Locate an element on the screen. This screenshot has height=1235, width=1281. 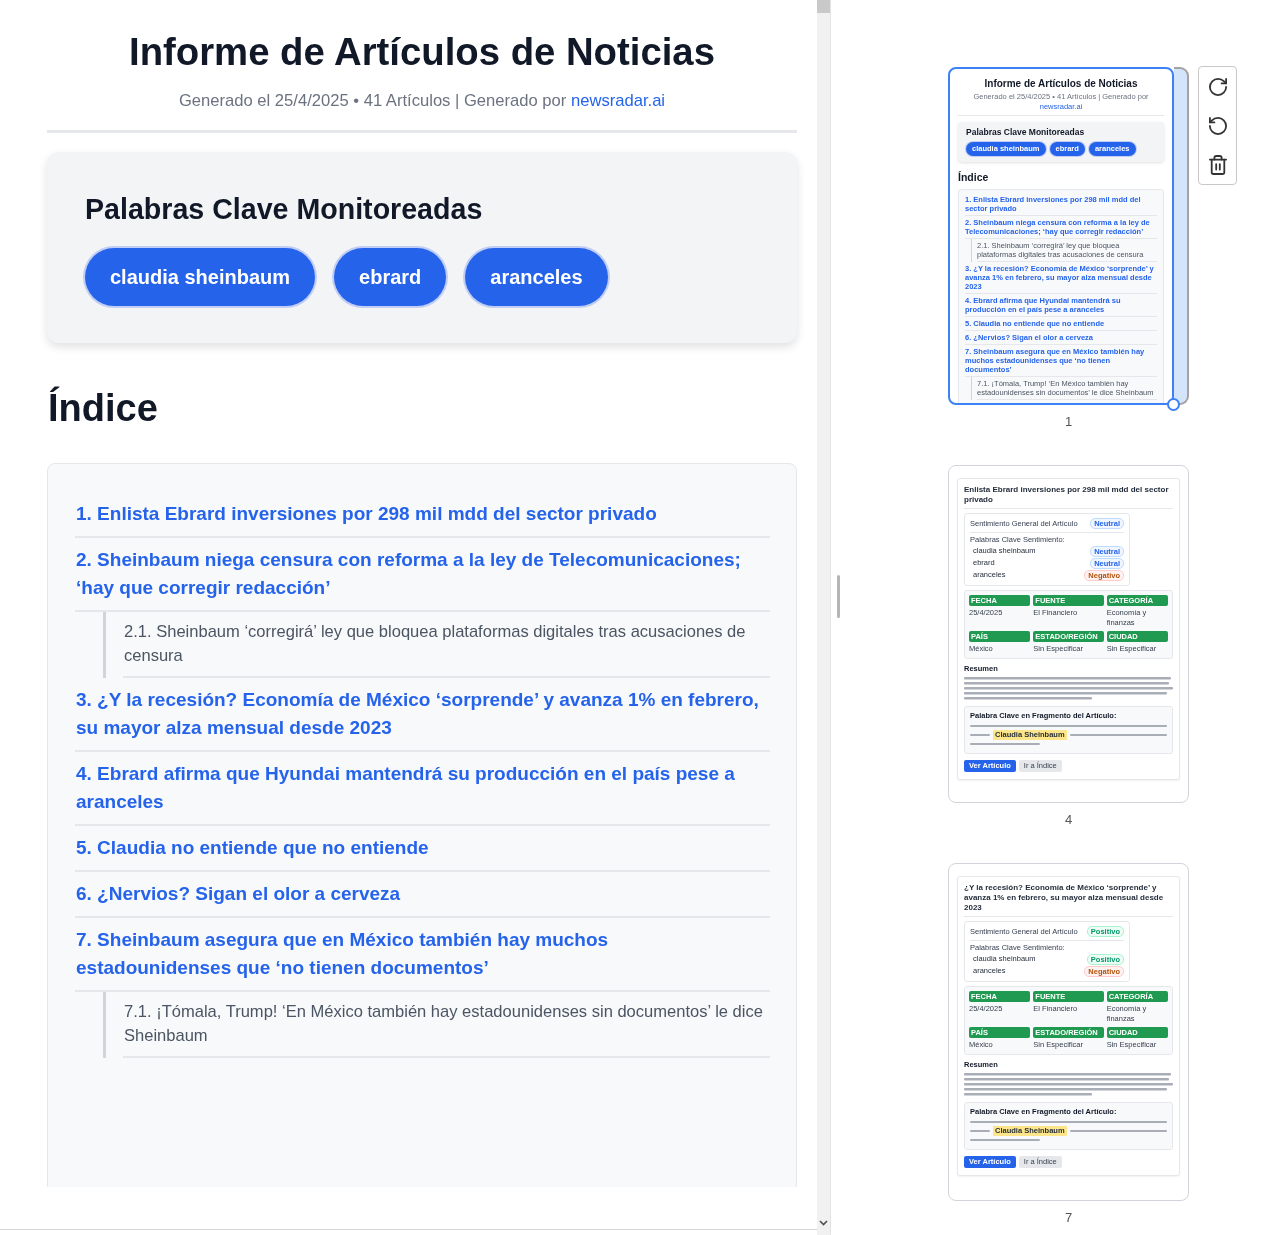
index-link: 2. Sheinbaum niega censura con reforma a la ley de Telecomunicaciones; ‘hay que corregir redacción’ is located at coordinates (421, 574).